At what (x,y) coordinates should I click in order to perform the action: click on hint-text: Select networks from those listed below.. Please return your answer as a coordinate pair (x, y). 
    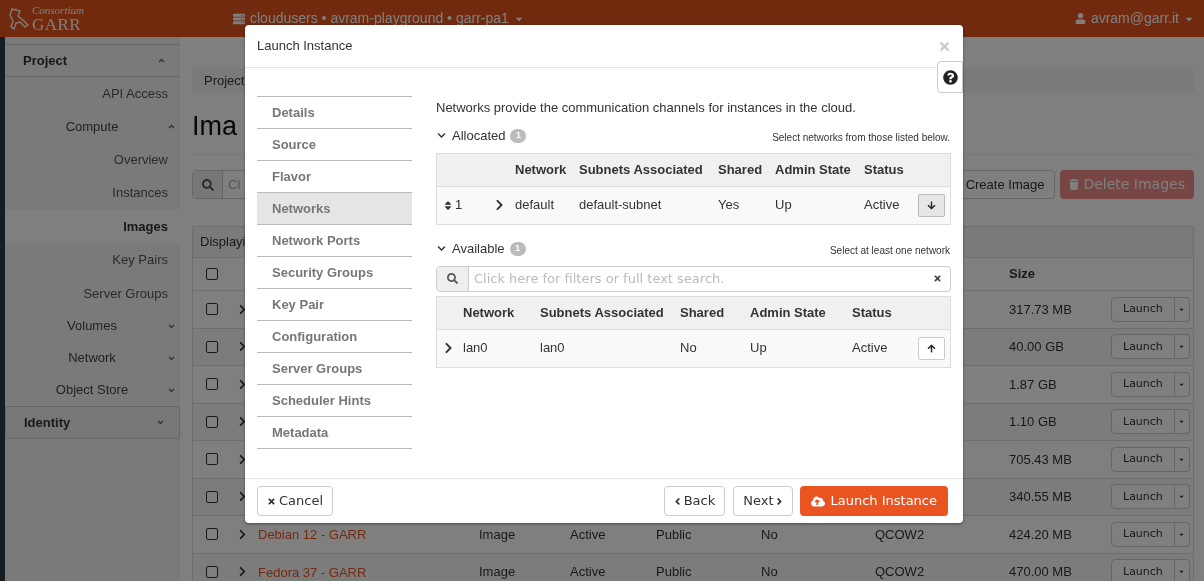
    Looking at the image, I should click on (861, 137).